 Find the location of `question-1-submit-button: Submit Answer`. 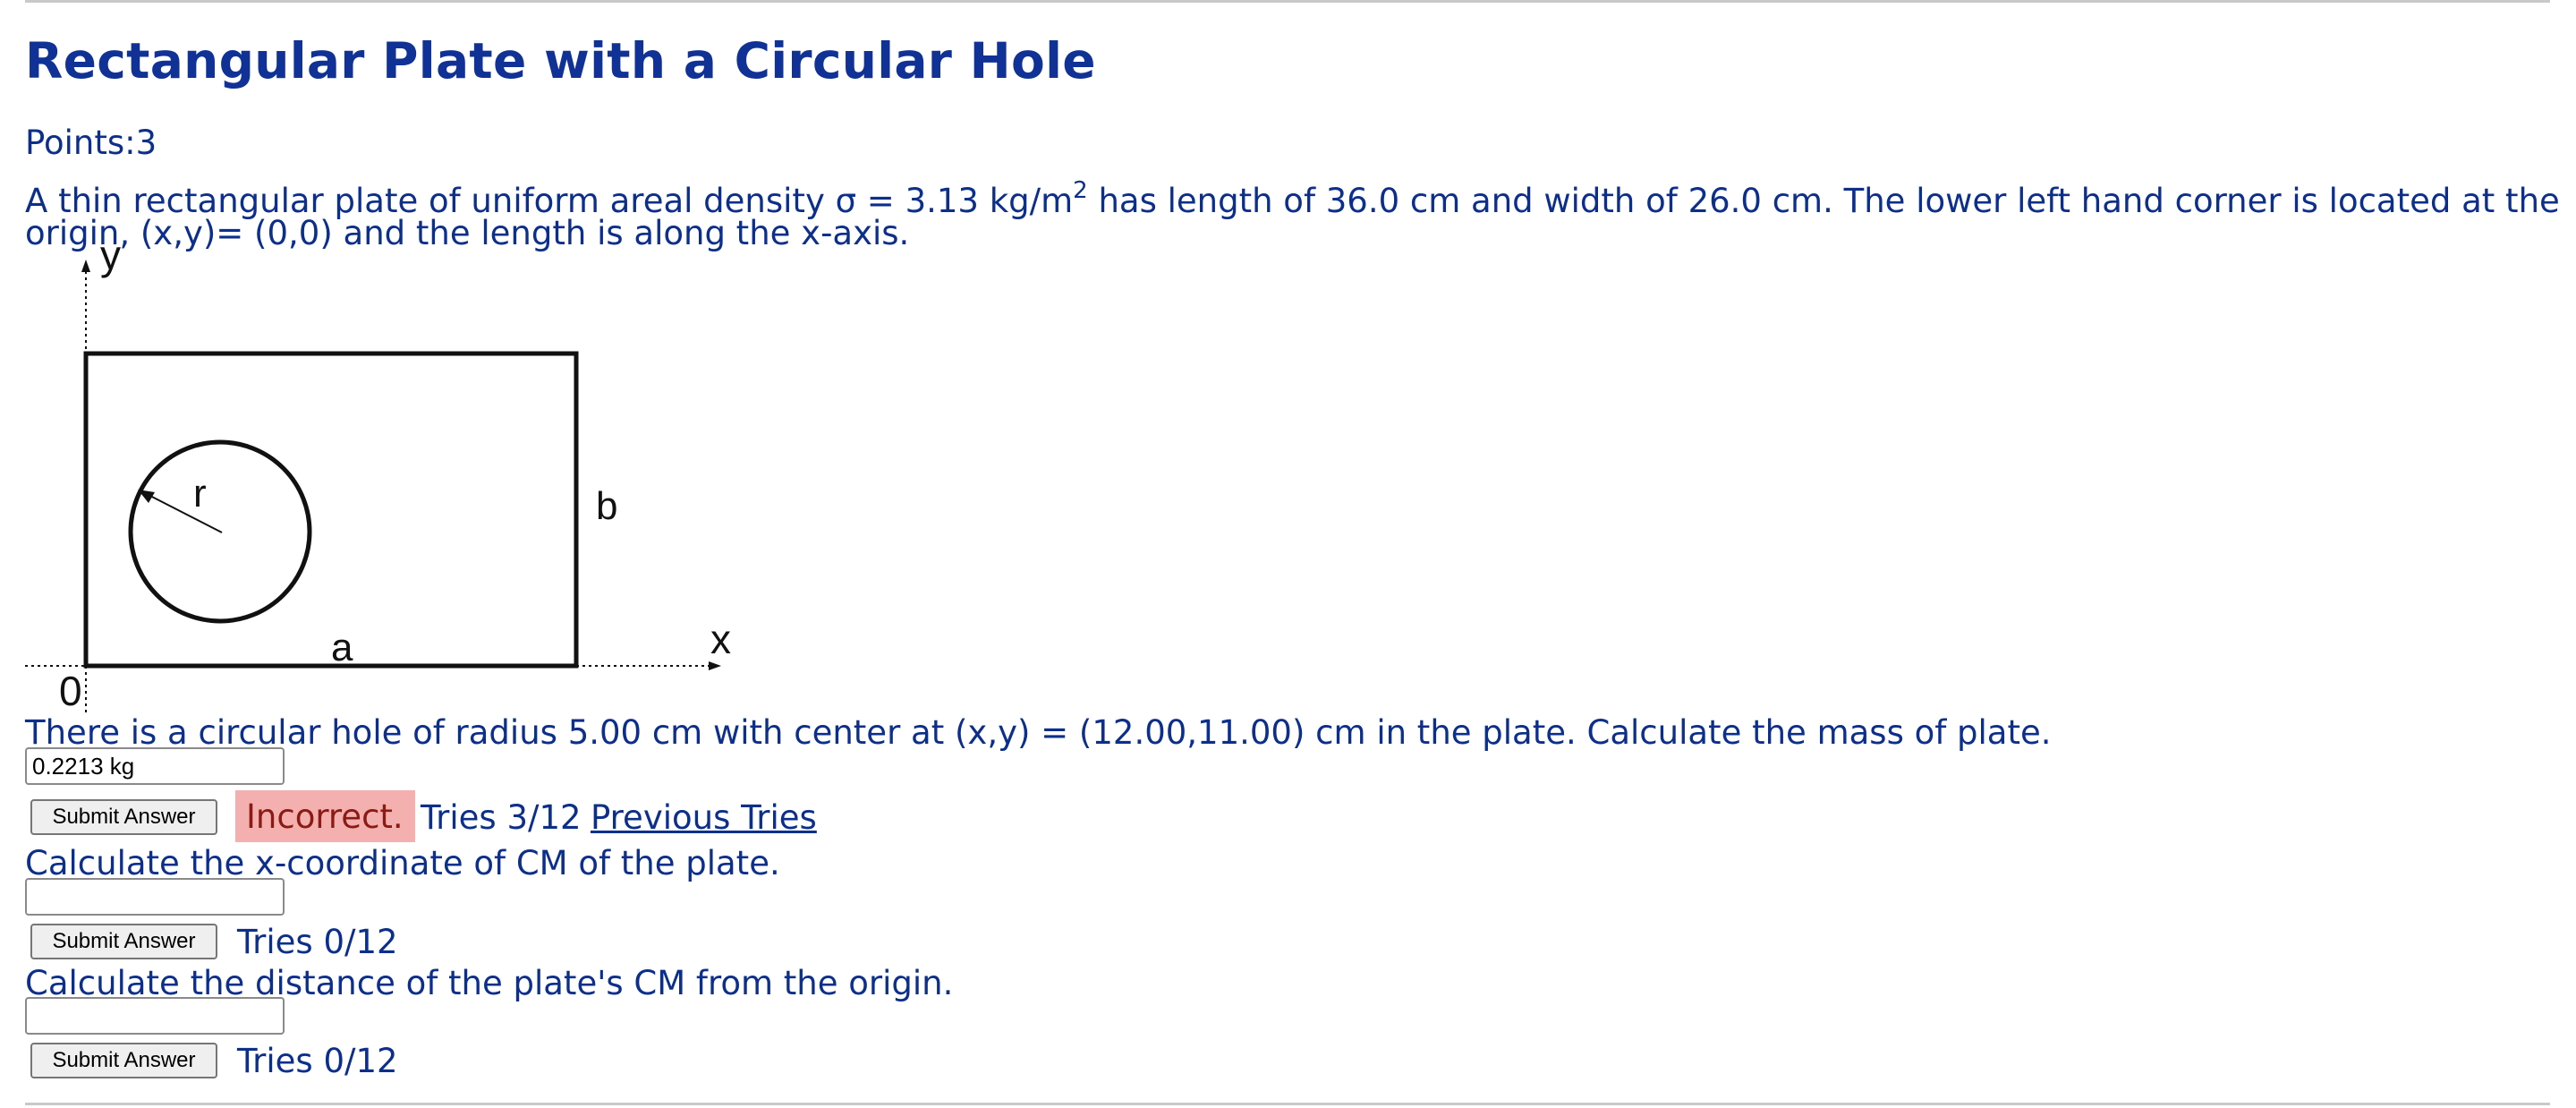

question-1-submit-button: Submit Answer is located at coordinates (123, 817).